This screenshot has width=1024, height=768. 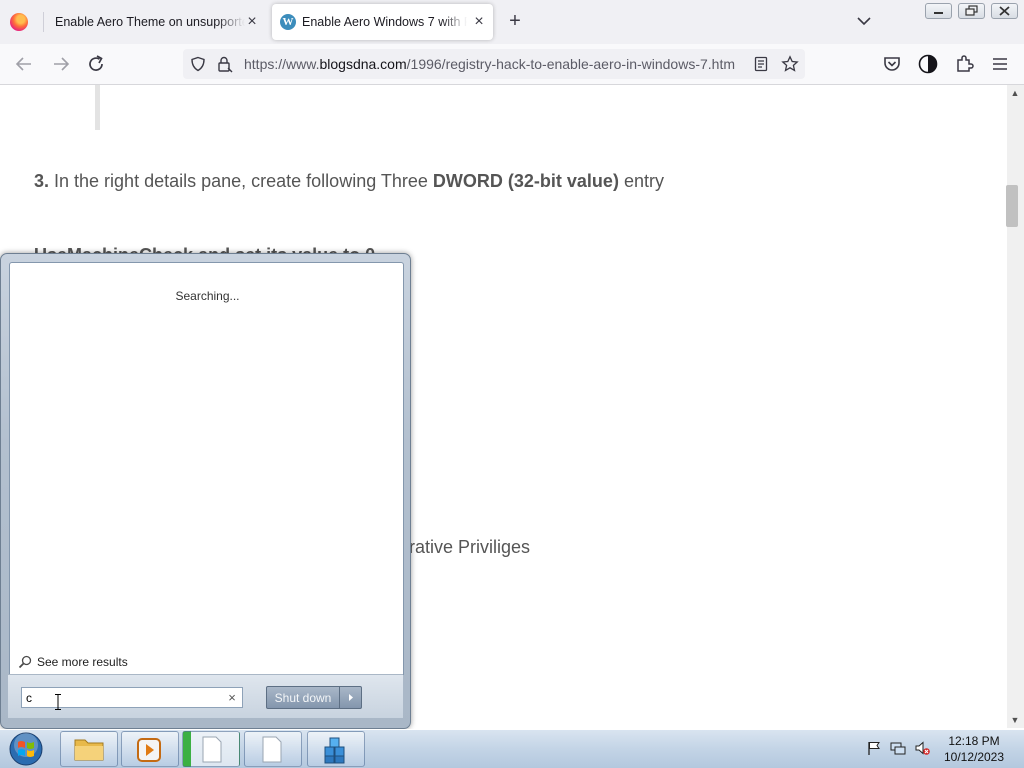 I want to click on new-tab-button: +, so click(x=515, y=21).